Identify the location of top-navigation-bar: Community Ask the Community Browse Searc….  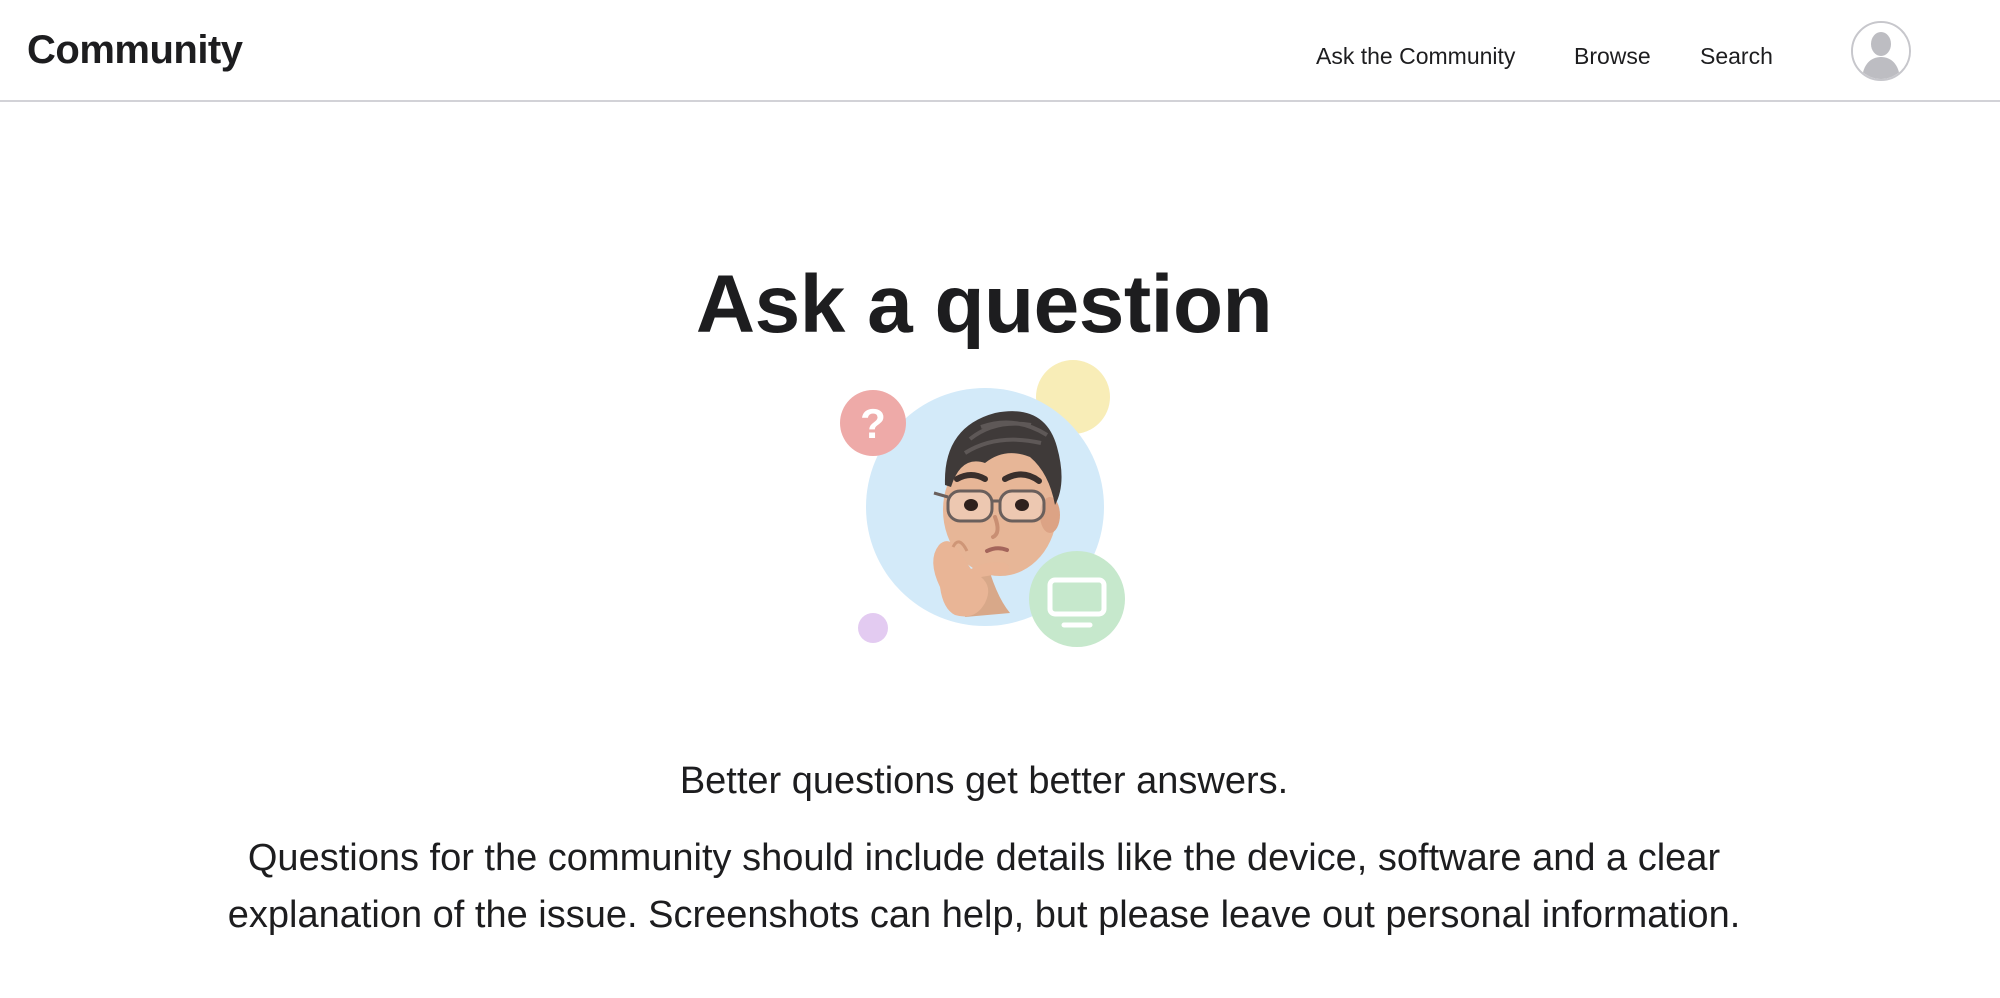
(1000, 51).